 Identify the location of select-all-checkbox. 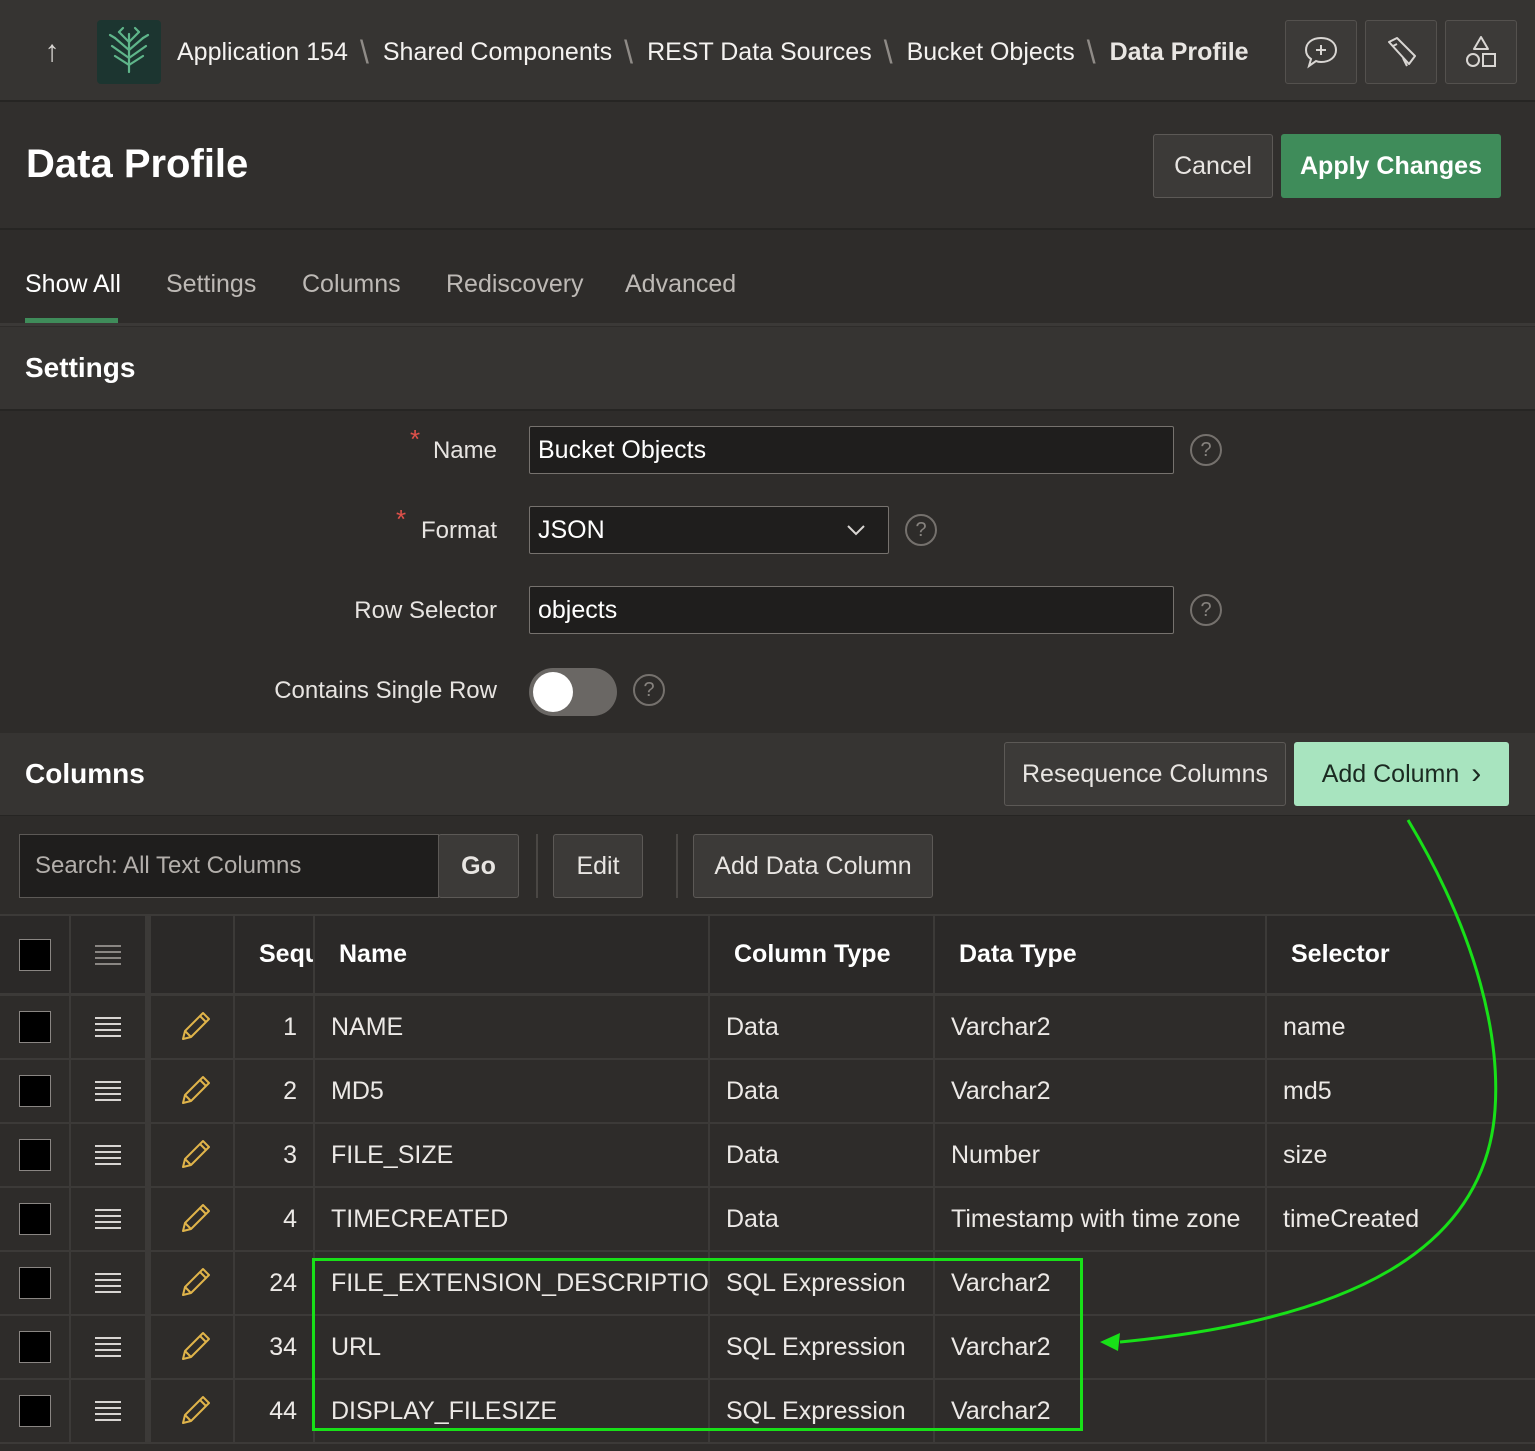
(34, 954).